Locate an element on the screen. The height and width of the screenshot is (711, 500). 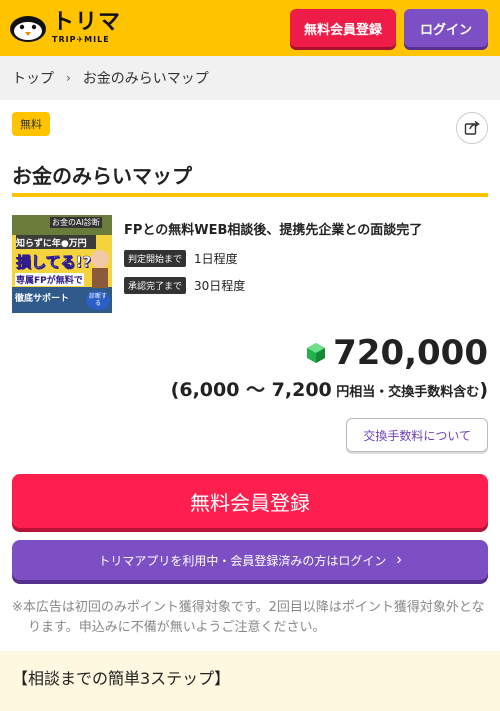
yen-equivalent: (6,000 〜 7,200 円相当・交換手数料含む) is located at coordinates (250, 388).